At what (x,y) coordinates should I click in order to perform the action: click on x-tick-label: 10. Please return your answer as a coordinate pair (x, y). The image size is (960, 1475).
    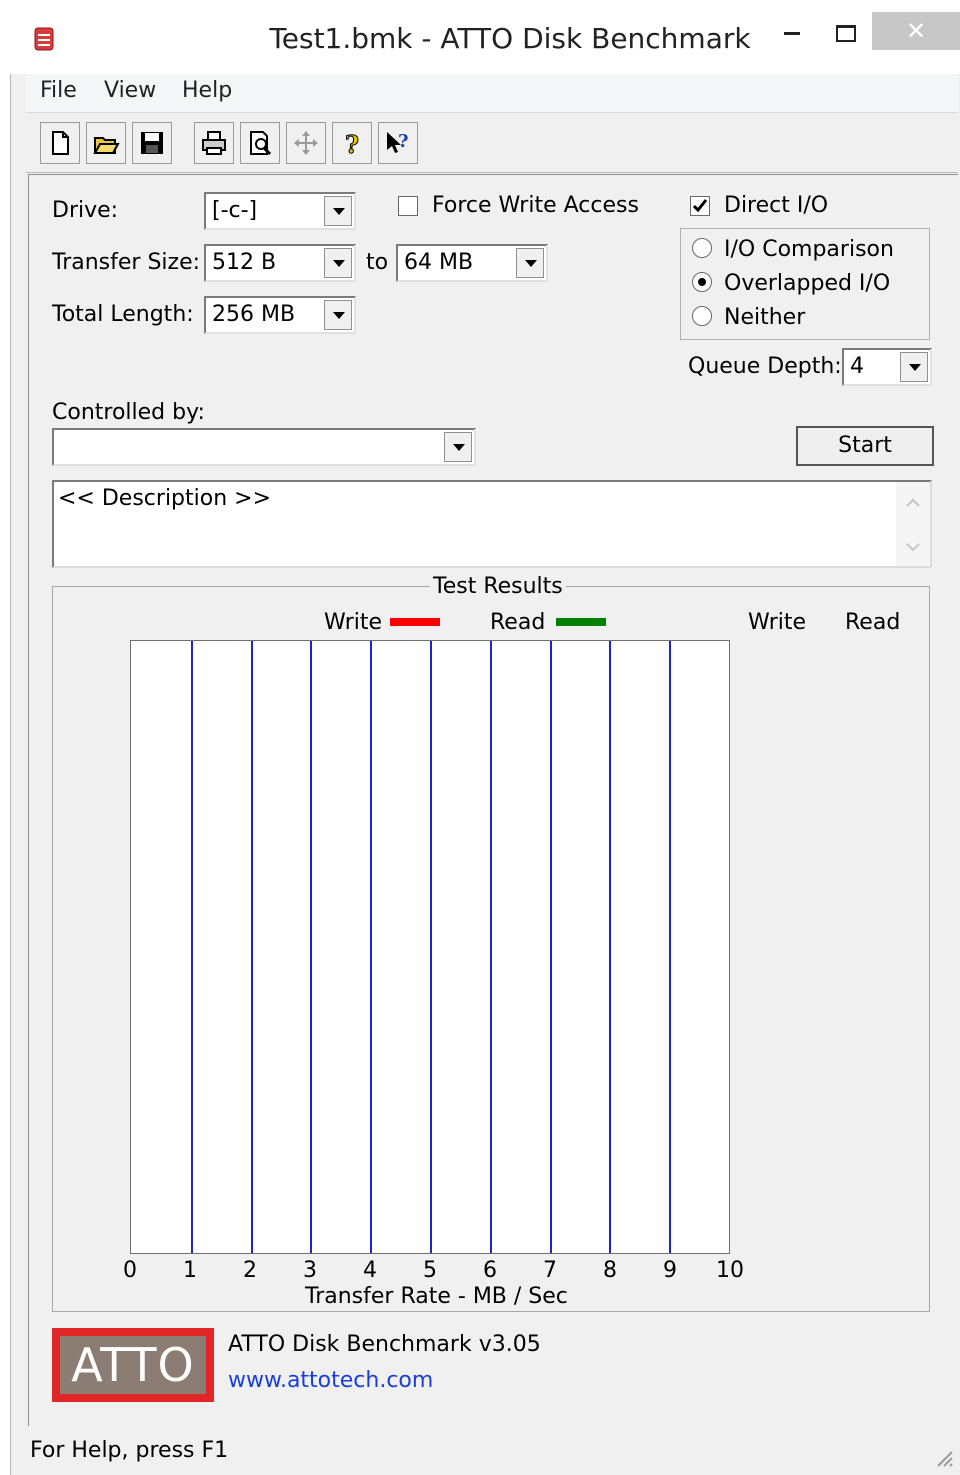
    Looking at the image, I should click on (730, 1270).